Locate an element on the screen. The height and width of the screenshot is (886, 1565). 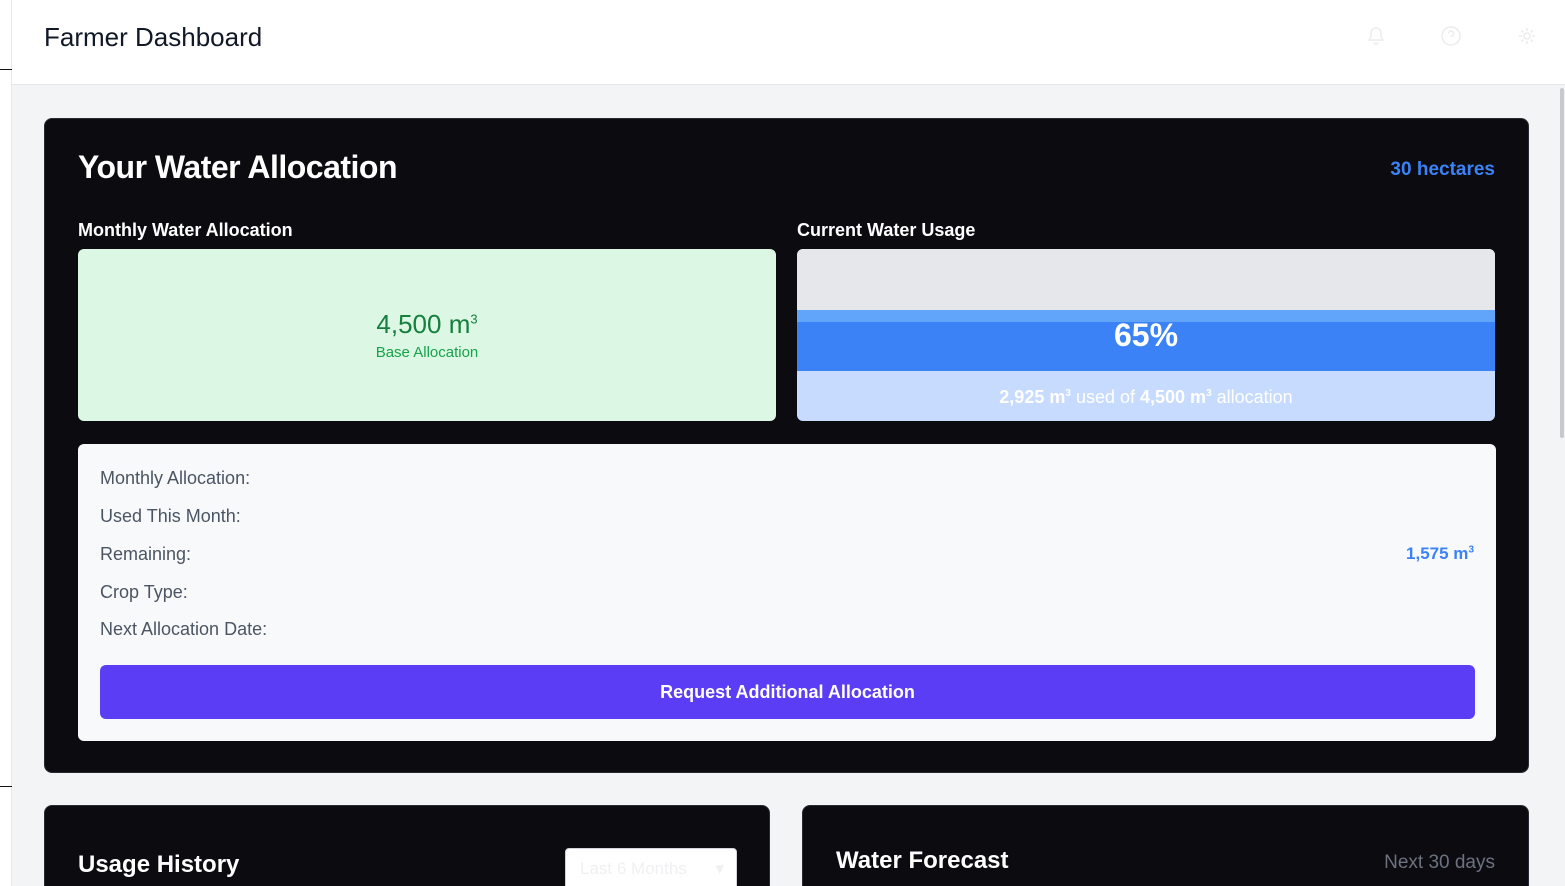
sidebar-edge is located at coordinates (6, 443).